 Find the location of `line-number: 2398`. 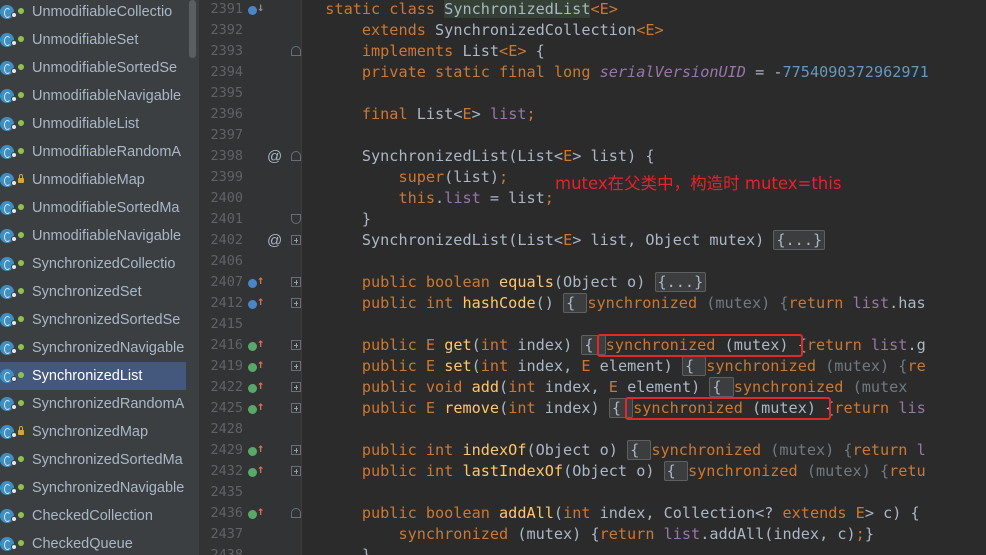

line-number: 2398 is located at coordinates (226, 156).